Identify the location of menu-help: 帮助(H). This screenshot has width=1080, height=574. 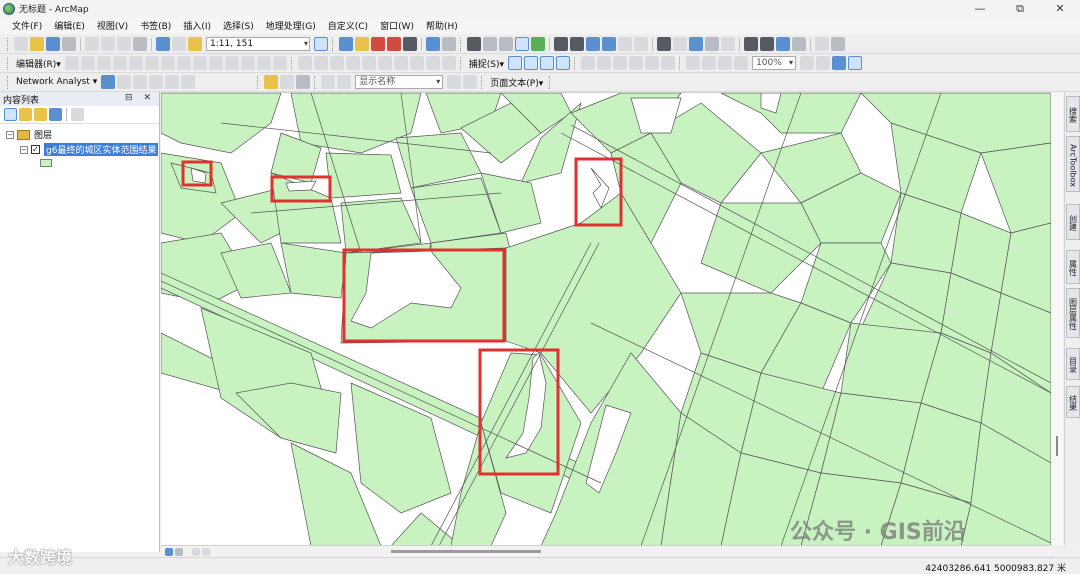
(442, 25).